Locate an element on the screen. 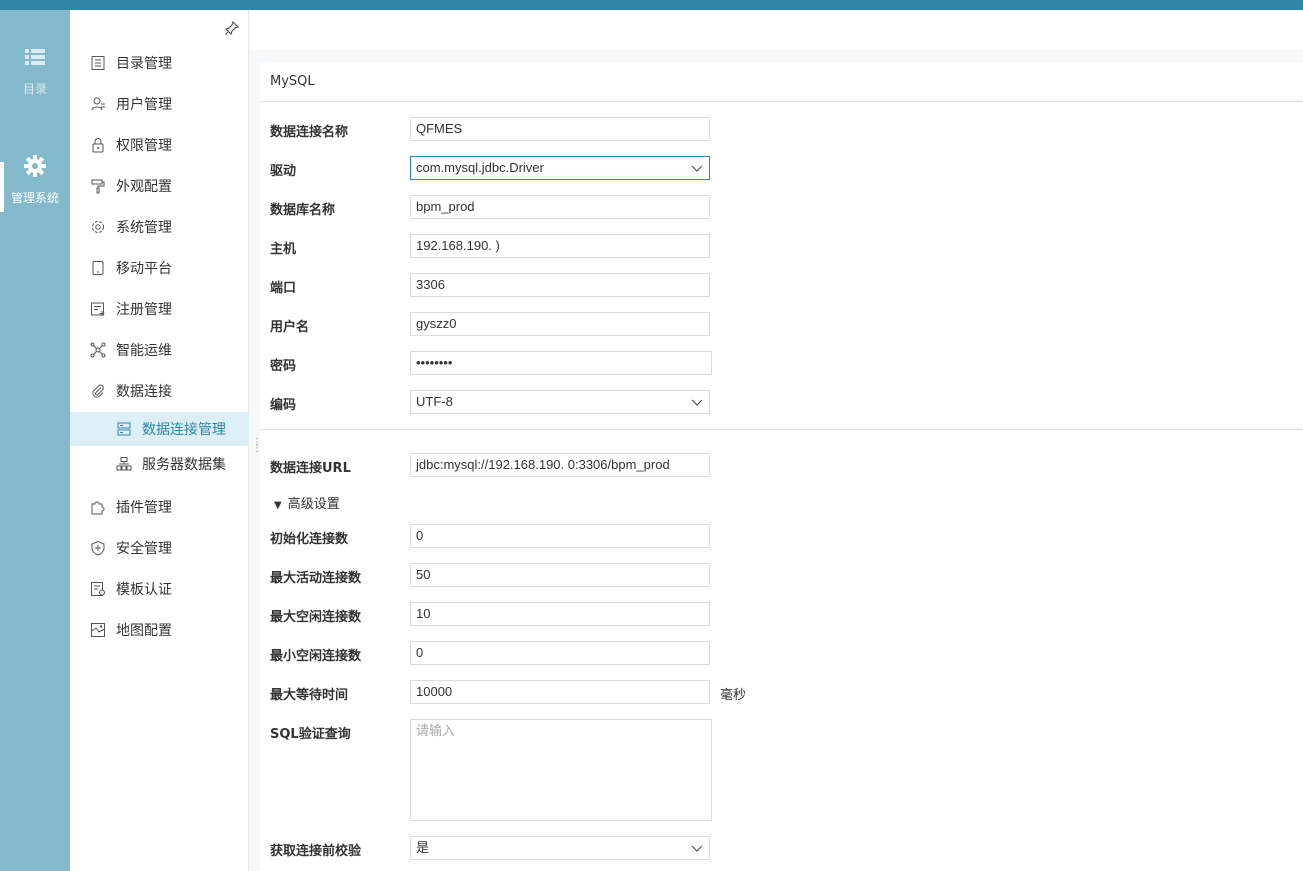  menu-item-registration: 注册管理 is located at coordinates (159, 309).